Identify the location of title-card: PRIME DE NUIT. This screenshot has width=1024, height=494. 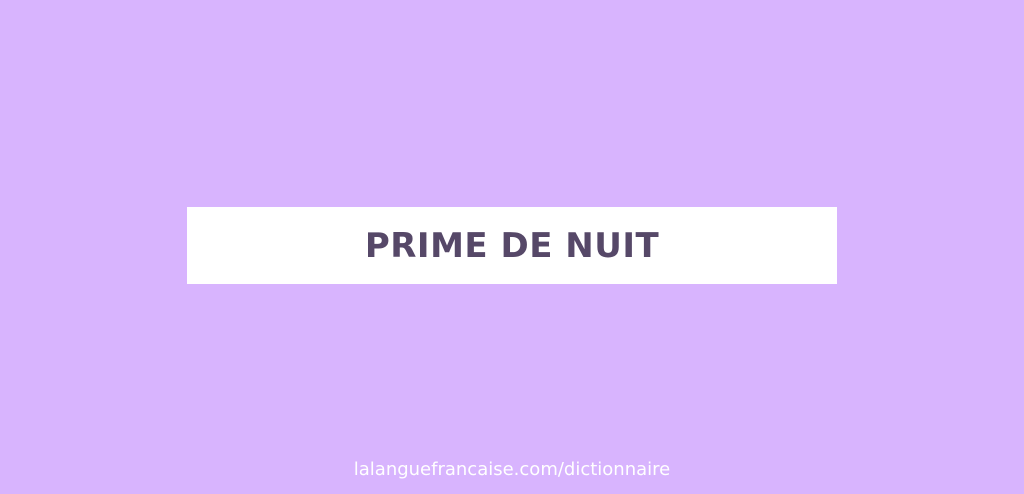
(512, 245).